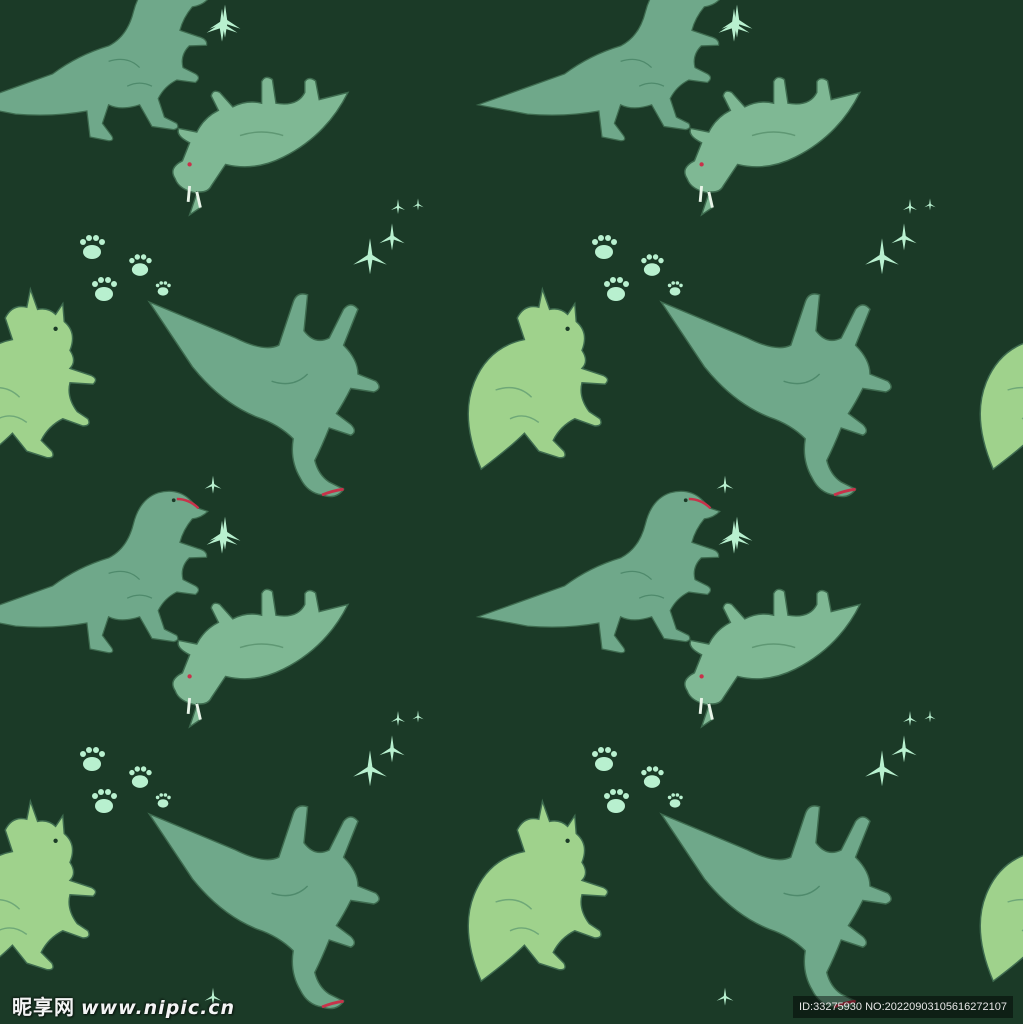 The height and width of the screenshot is (1024, 1023). Describe the element at coordinates (43, 1007) in the screenshot. I see `watermark-brand: 昵享网` at that location.